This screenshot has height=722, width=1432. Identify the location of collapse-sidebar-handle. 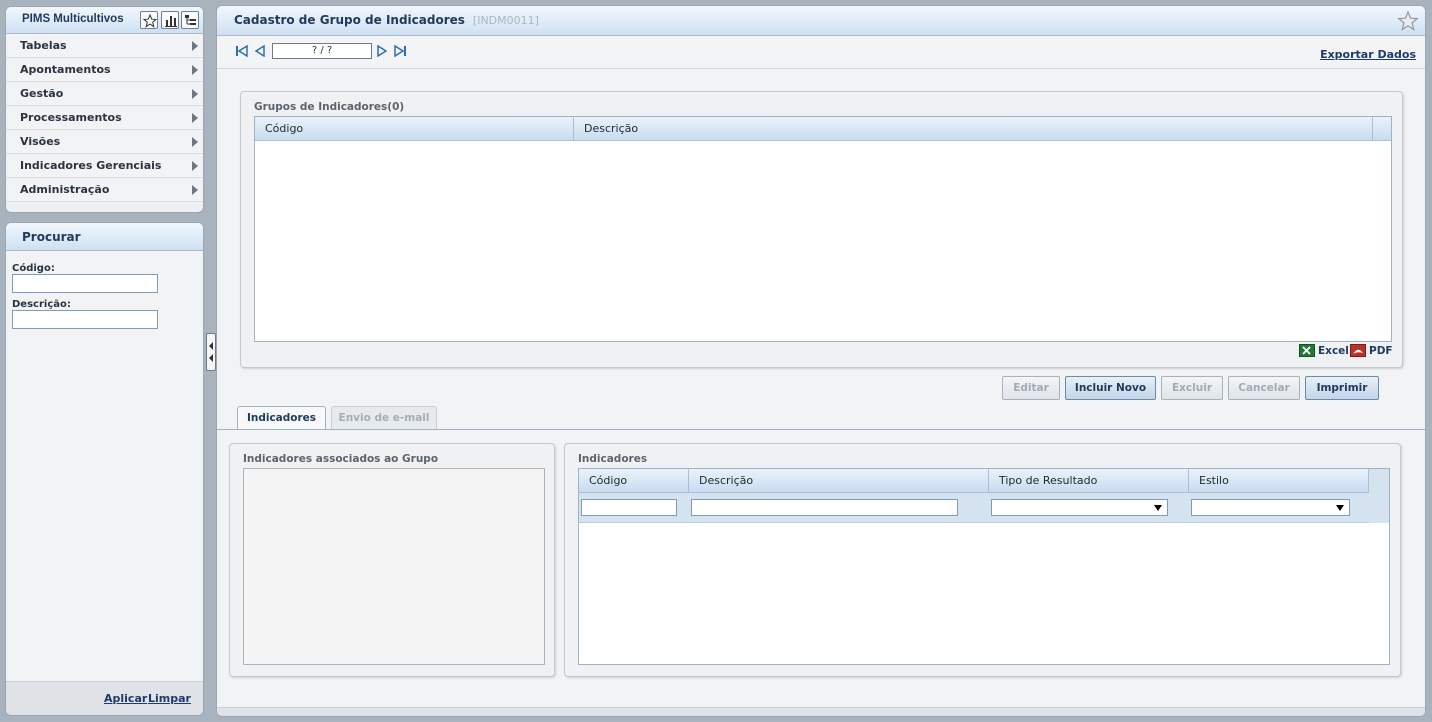
(211, 352).